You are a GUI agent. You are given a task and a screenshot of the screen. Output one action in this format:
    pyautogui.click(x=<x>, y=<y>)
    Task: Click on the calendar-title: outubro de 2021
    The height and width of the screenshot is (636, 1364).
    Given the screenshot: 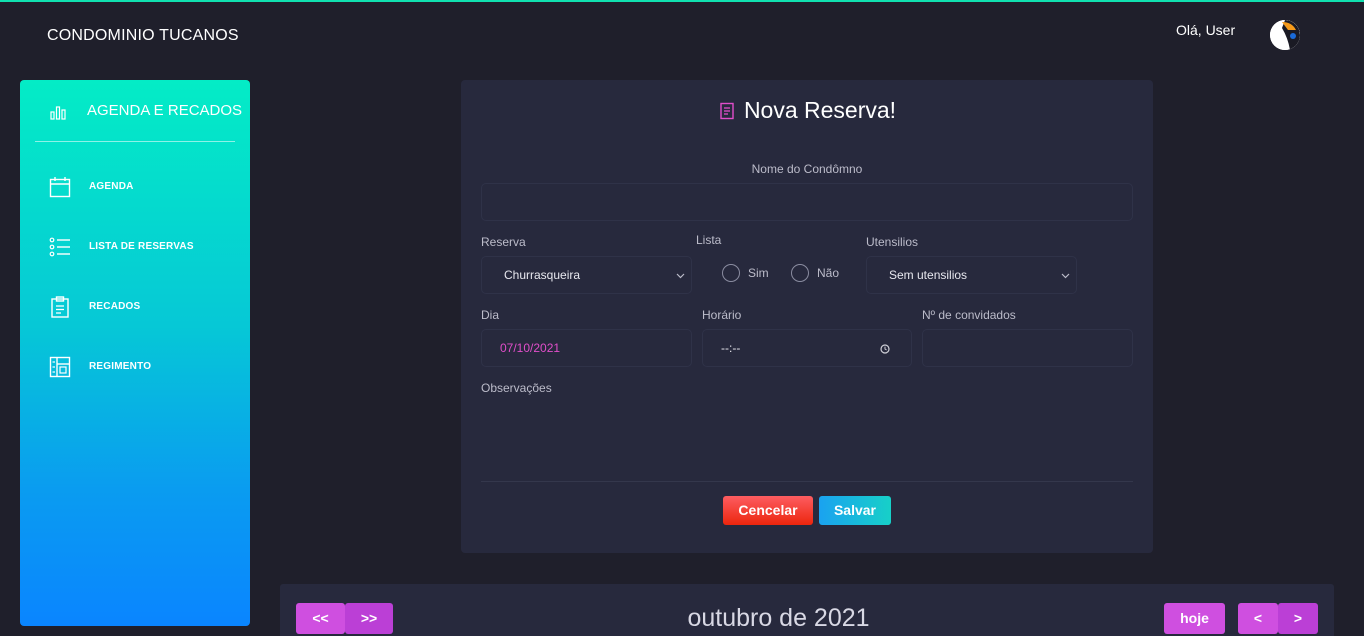 What is the action you would take?
    pyautogui.click(x=778, y=618)
    